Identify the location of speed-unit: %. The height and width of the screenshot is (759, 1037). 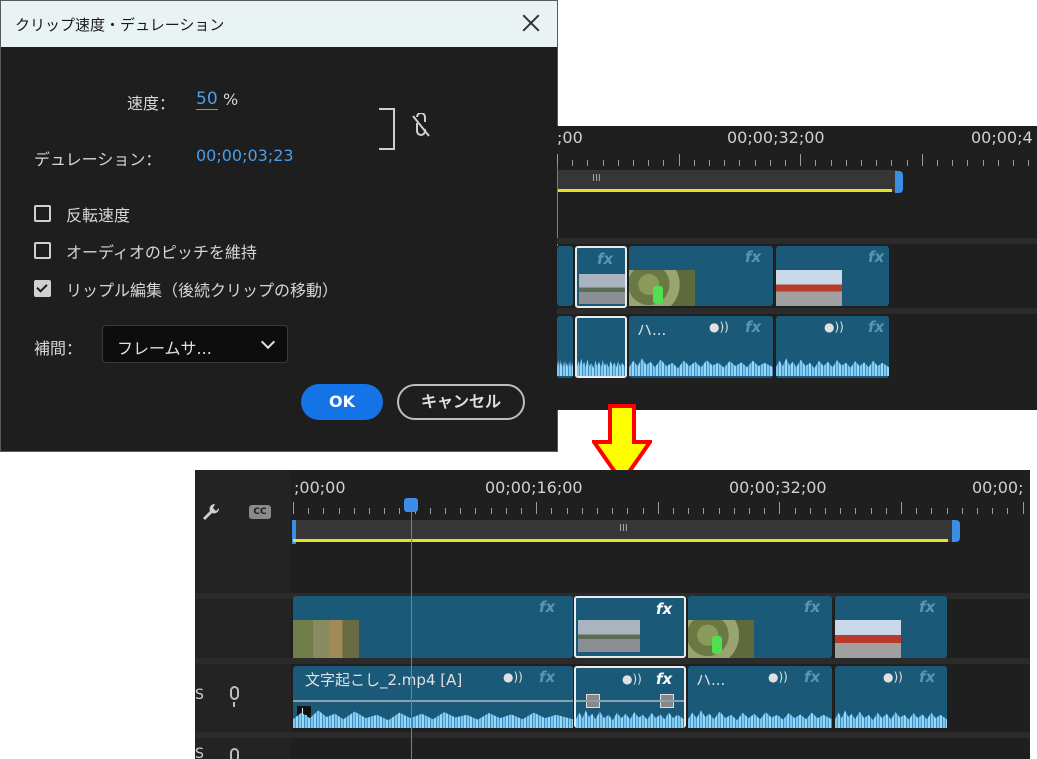
(231, 99).